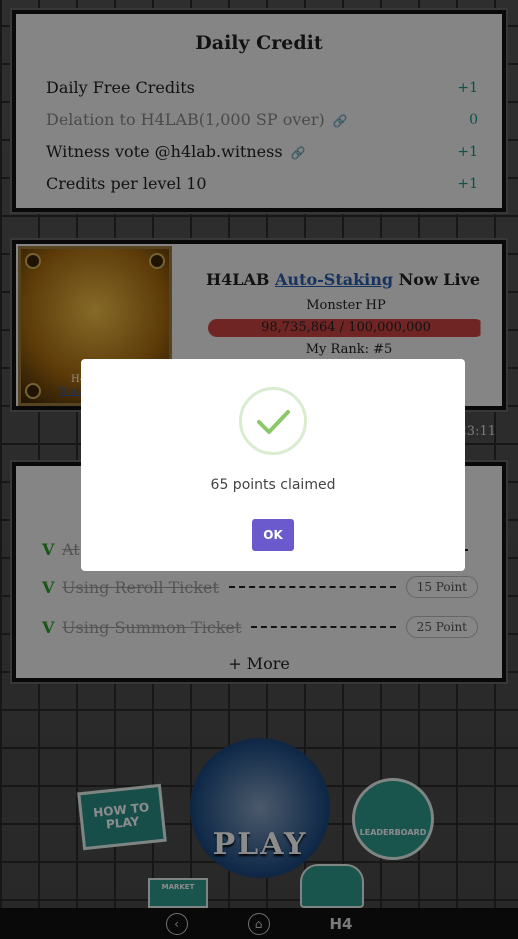 This screenshot has width=518, height=939. I want to click on modal-message: 65 points claimed, so click(273, 485).